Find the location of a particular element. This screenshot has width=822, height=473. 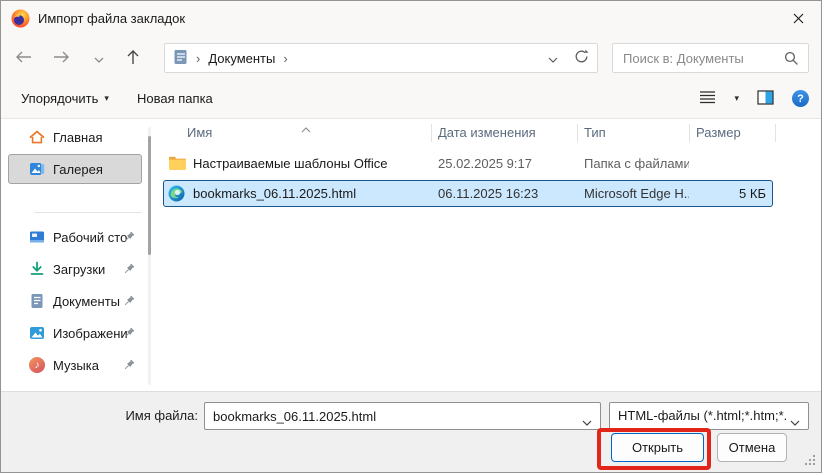

preview-pane-button is located at coordinates (765, 99).